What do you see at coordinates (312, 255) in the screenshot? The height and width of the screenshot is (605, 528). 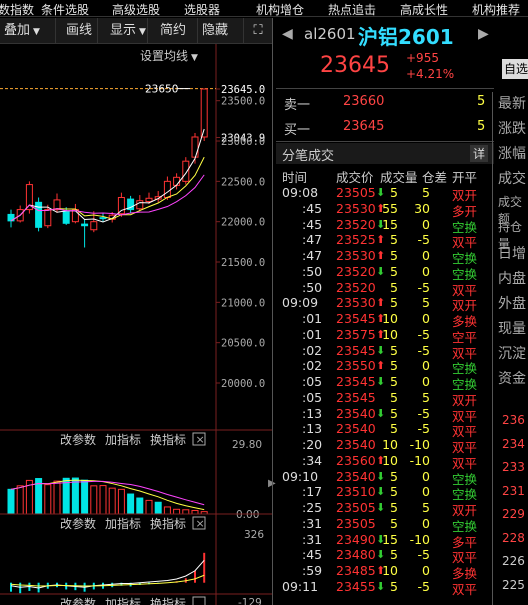 I see `trade-time: :47` at bounding box center [312, 255].